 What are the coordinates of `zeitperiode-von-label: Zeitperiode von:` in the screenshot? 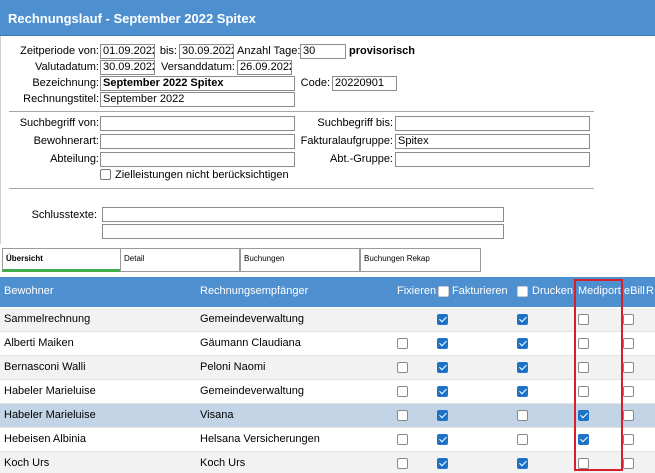 It's located at (59, 51).